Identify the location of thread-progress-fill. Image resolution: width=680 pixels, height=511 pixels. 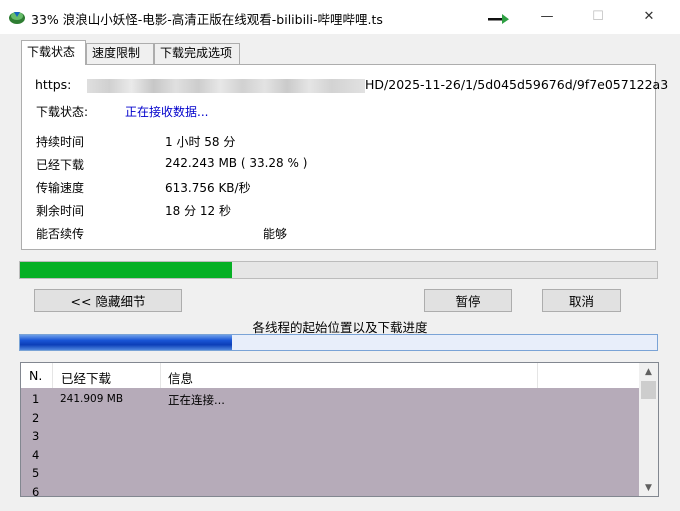
(126, 342).